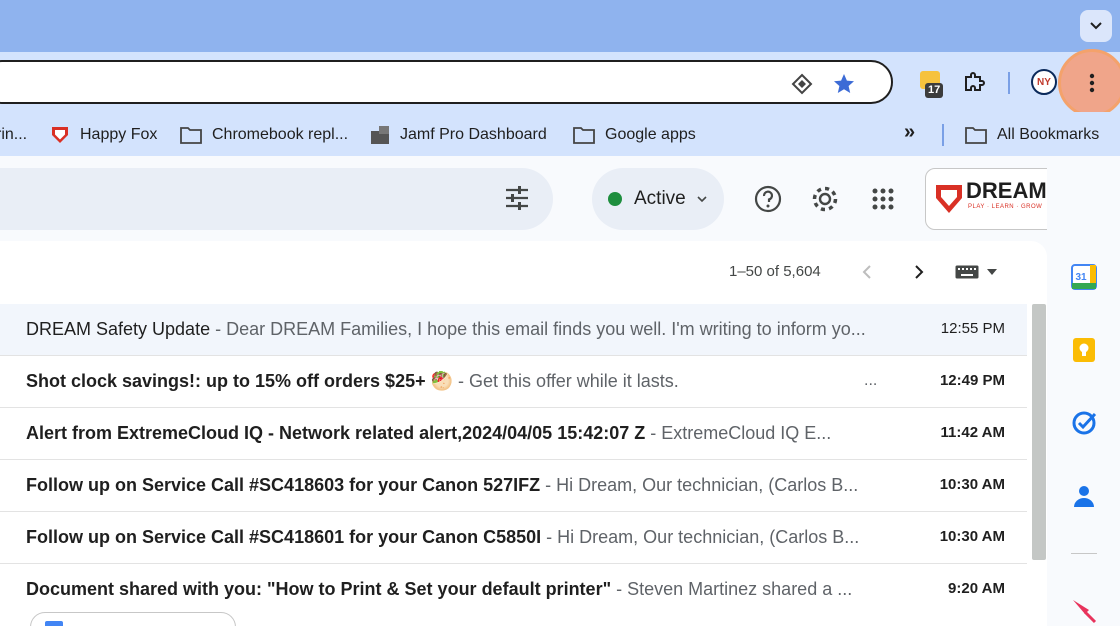 This screenshot has height=626, width=1120. Describe the element at coordinates (1084, 611) in the screenshot. I see `addon-icon` at that location.